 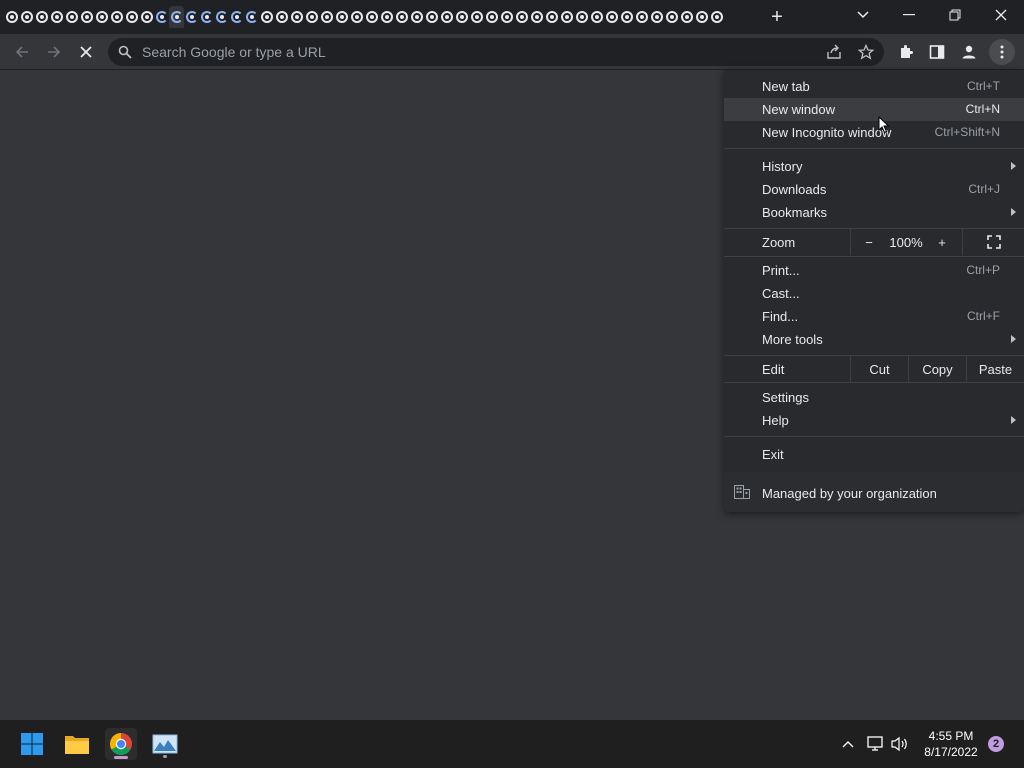 I want to click on omnibox, so click(x=496, y=52).